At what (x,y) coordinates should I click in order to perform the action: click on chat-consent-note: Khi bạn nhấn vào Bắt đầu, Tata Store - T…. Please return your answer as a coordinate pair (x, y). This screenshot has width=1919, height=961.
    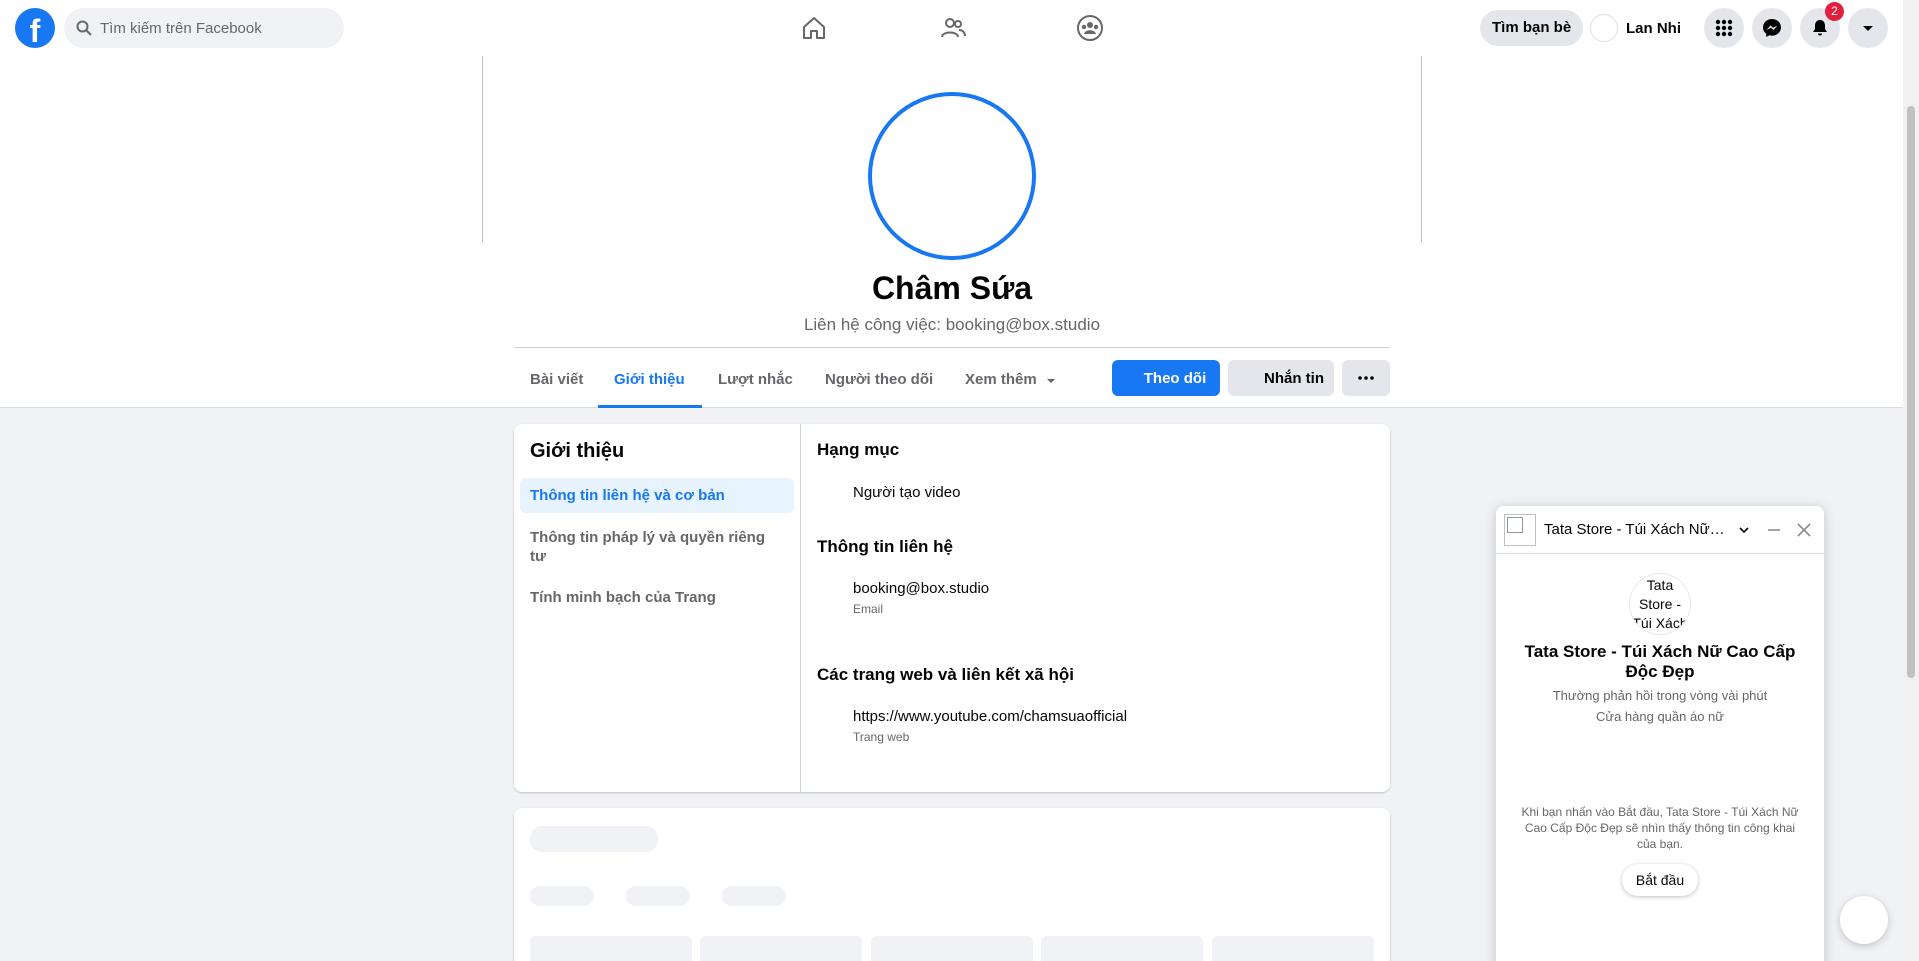
    Looking at the image, I should click on (1660, 828).